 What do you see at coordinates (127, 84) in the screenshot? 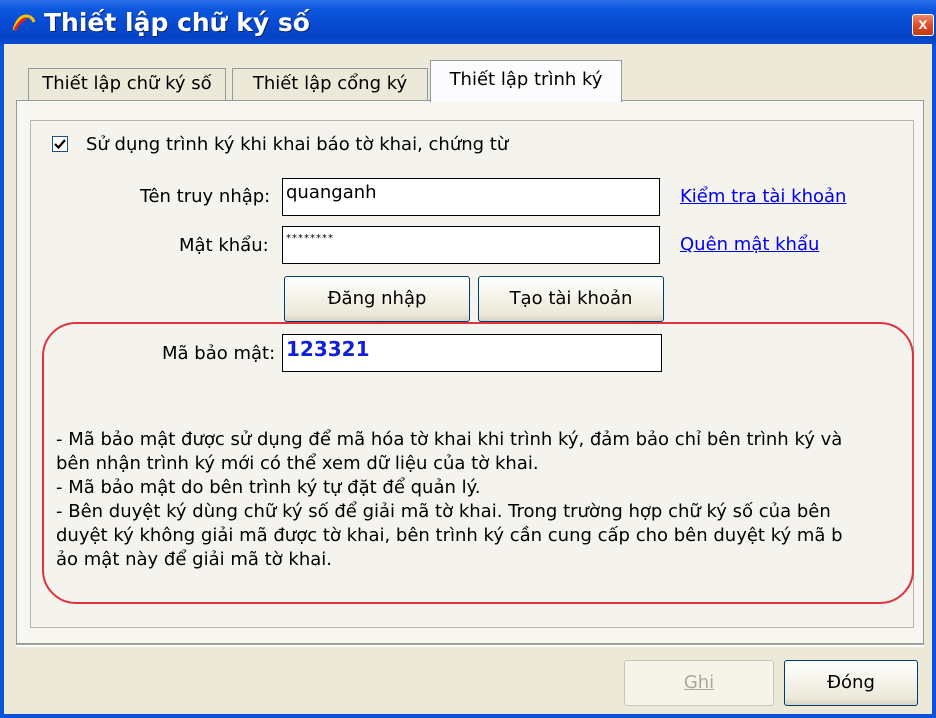
I see `tab-thiet-lap-chu-ky-so: Thiết lập chữ ký số` at bounding box center [127, 84].